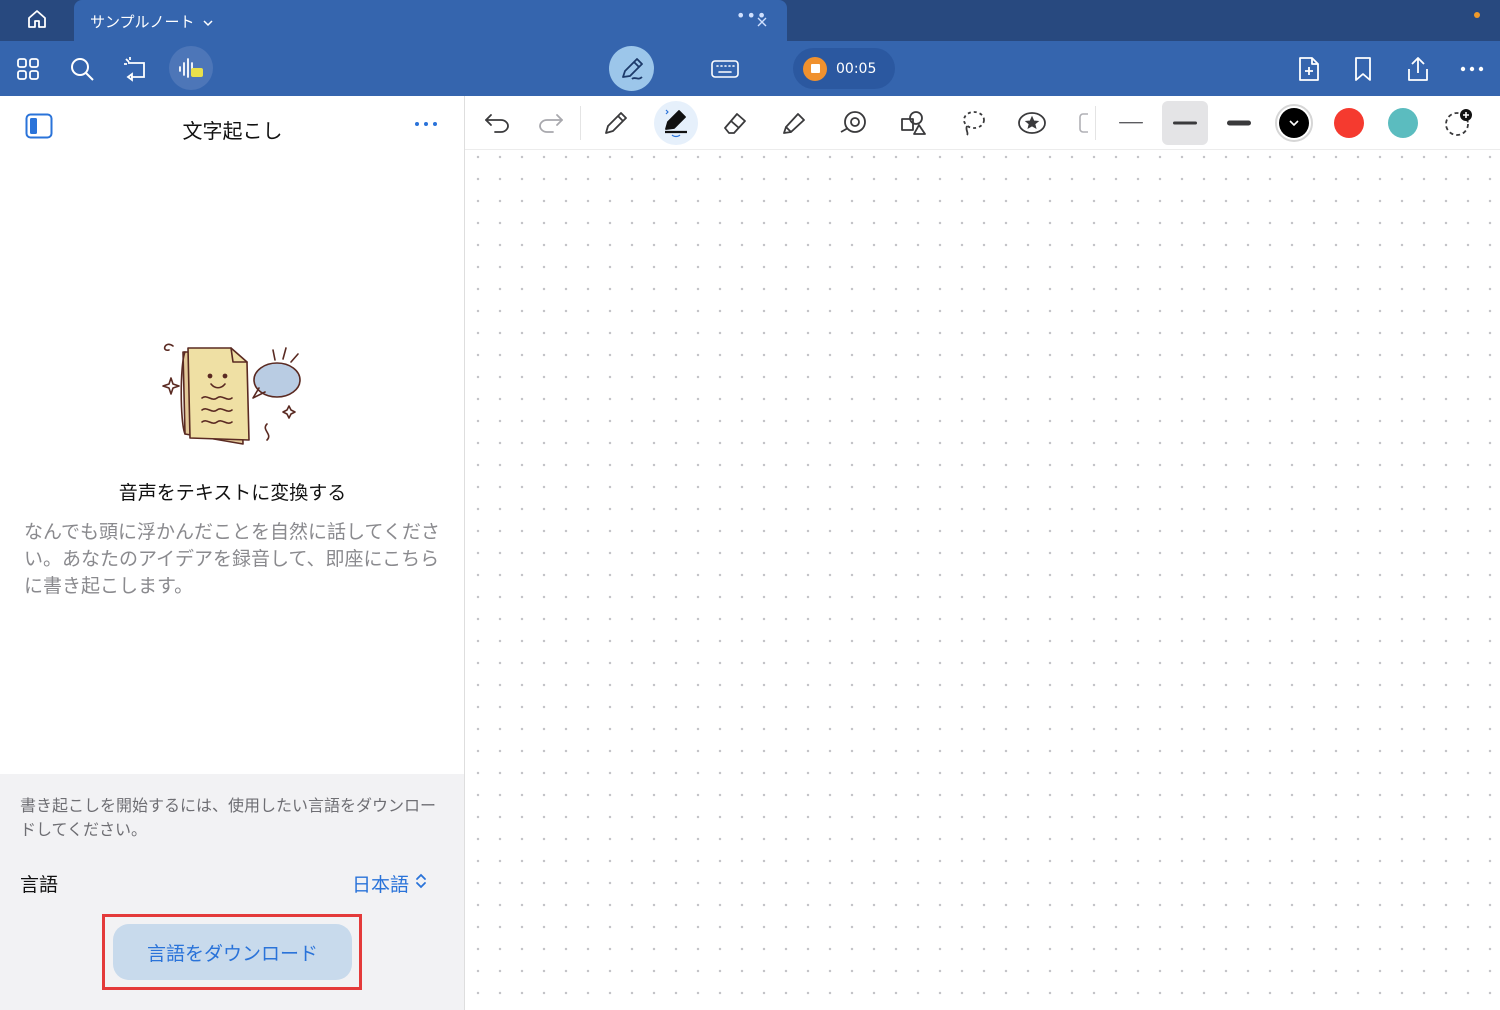 The image size is (1500, 1010). I want to click on status-dot, so click(1477, 15).